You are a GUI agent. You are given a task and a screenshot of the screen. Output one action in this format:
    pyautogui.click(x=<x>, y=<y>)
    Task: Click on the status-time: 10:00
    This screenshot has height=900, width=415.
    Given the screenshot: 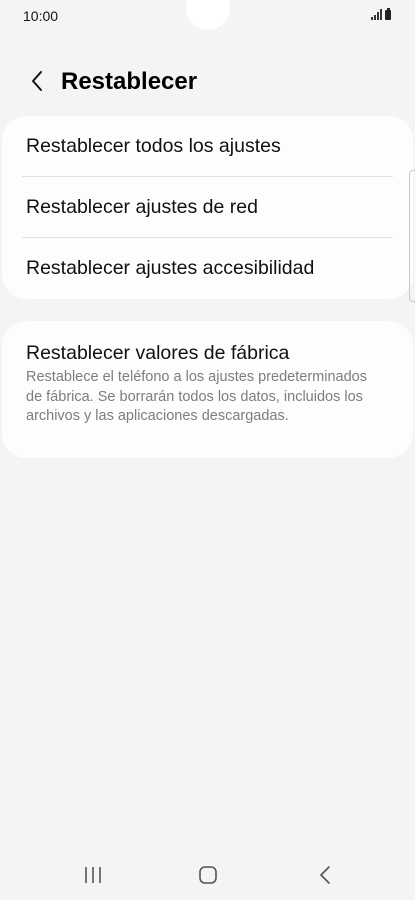 What is the action you would take?
    pyautogui.click(x=41, y=16)
    